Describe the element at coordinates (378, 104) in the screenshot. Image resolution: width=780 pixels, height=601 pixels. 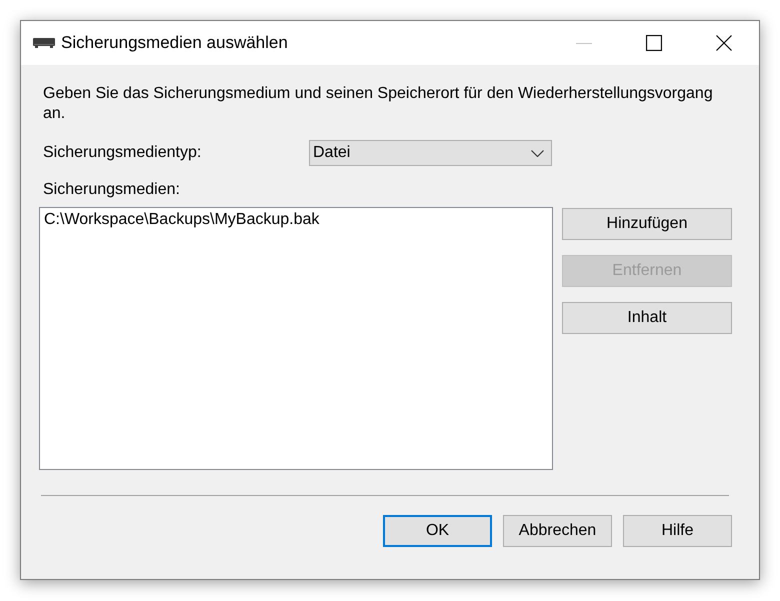
I see `description-text: Geben Sie das Sicherungsmedium und seinen Speicherort für den Wiederherstellungsvorgang an.` at that location.